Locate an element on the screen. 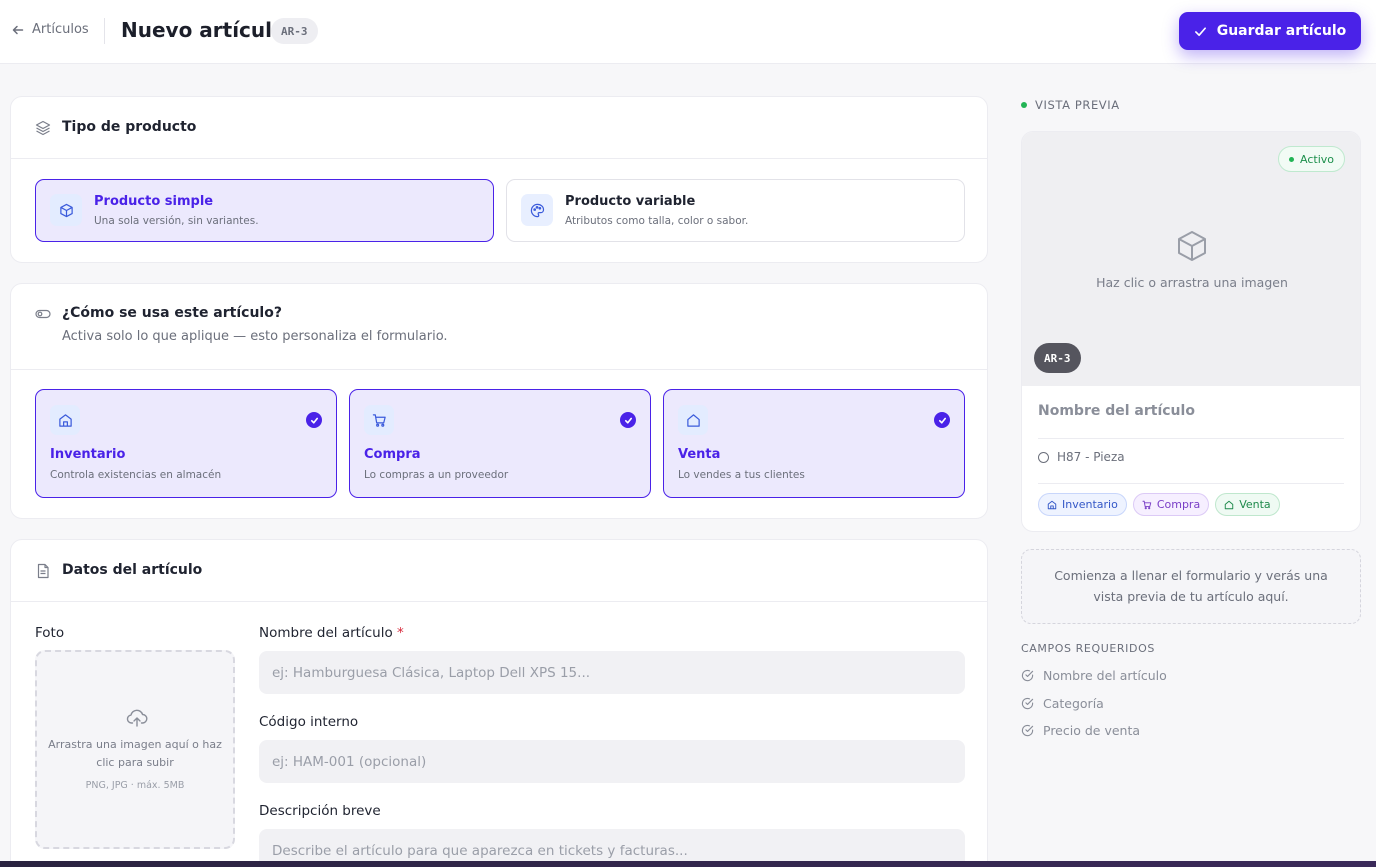 This screenshot has height=867, width=1376. usage-sale-subtitle: Lo vendes a tus clientes is located at coordinates (741, 475).